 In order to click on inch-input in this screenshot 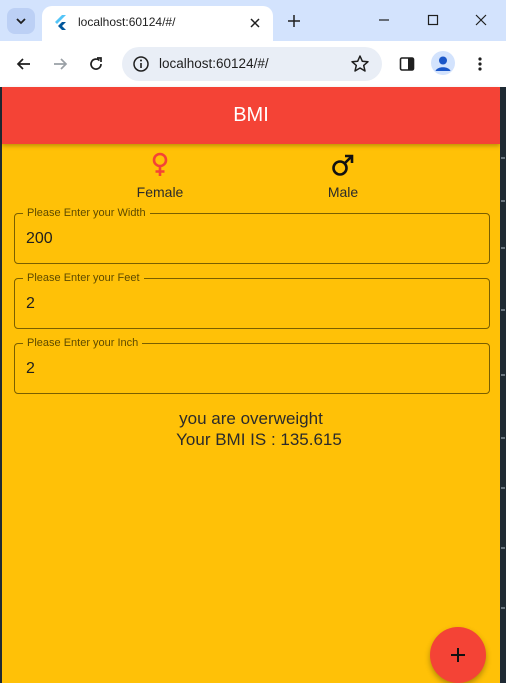, I will do `click(252, 368)`.